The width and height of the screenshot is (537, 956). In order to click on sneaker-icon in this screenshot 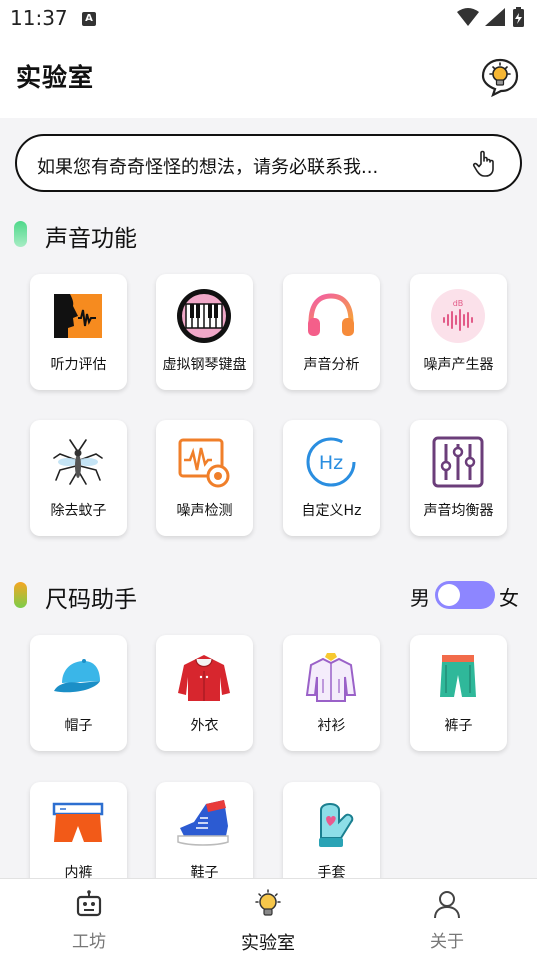, I will do `click(203, 823)`.